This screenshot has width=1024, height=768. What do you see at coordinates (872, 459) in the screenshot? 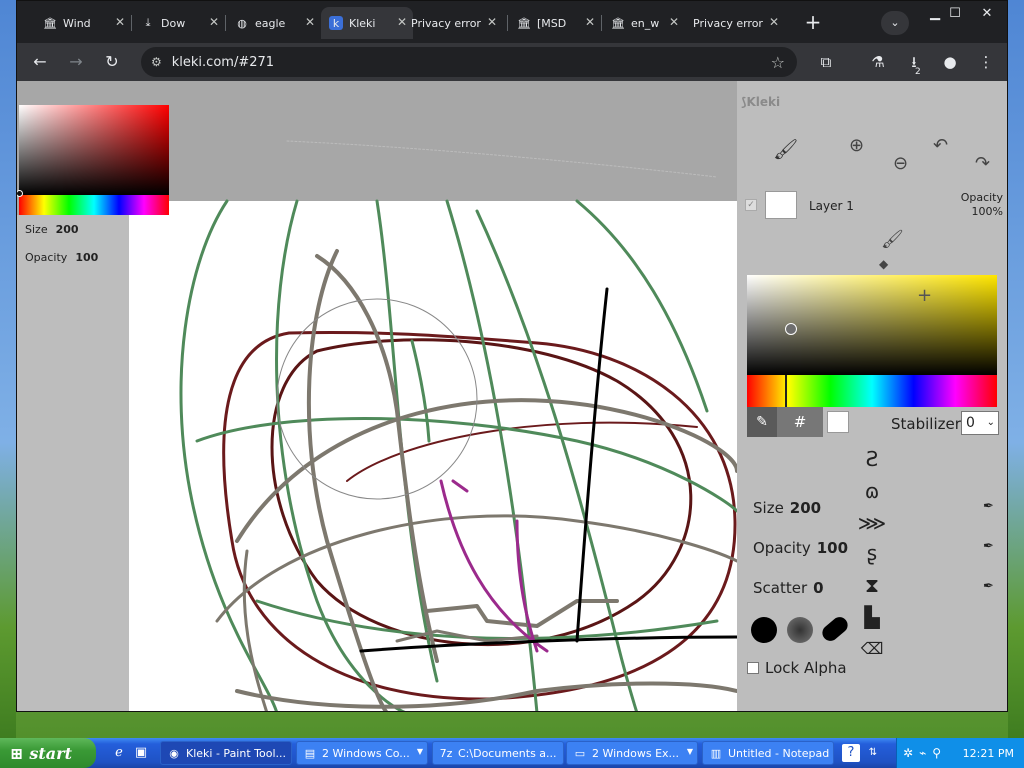
I see `pen-brush-icon: Ƨ` at bounding box center [872, 459].